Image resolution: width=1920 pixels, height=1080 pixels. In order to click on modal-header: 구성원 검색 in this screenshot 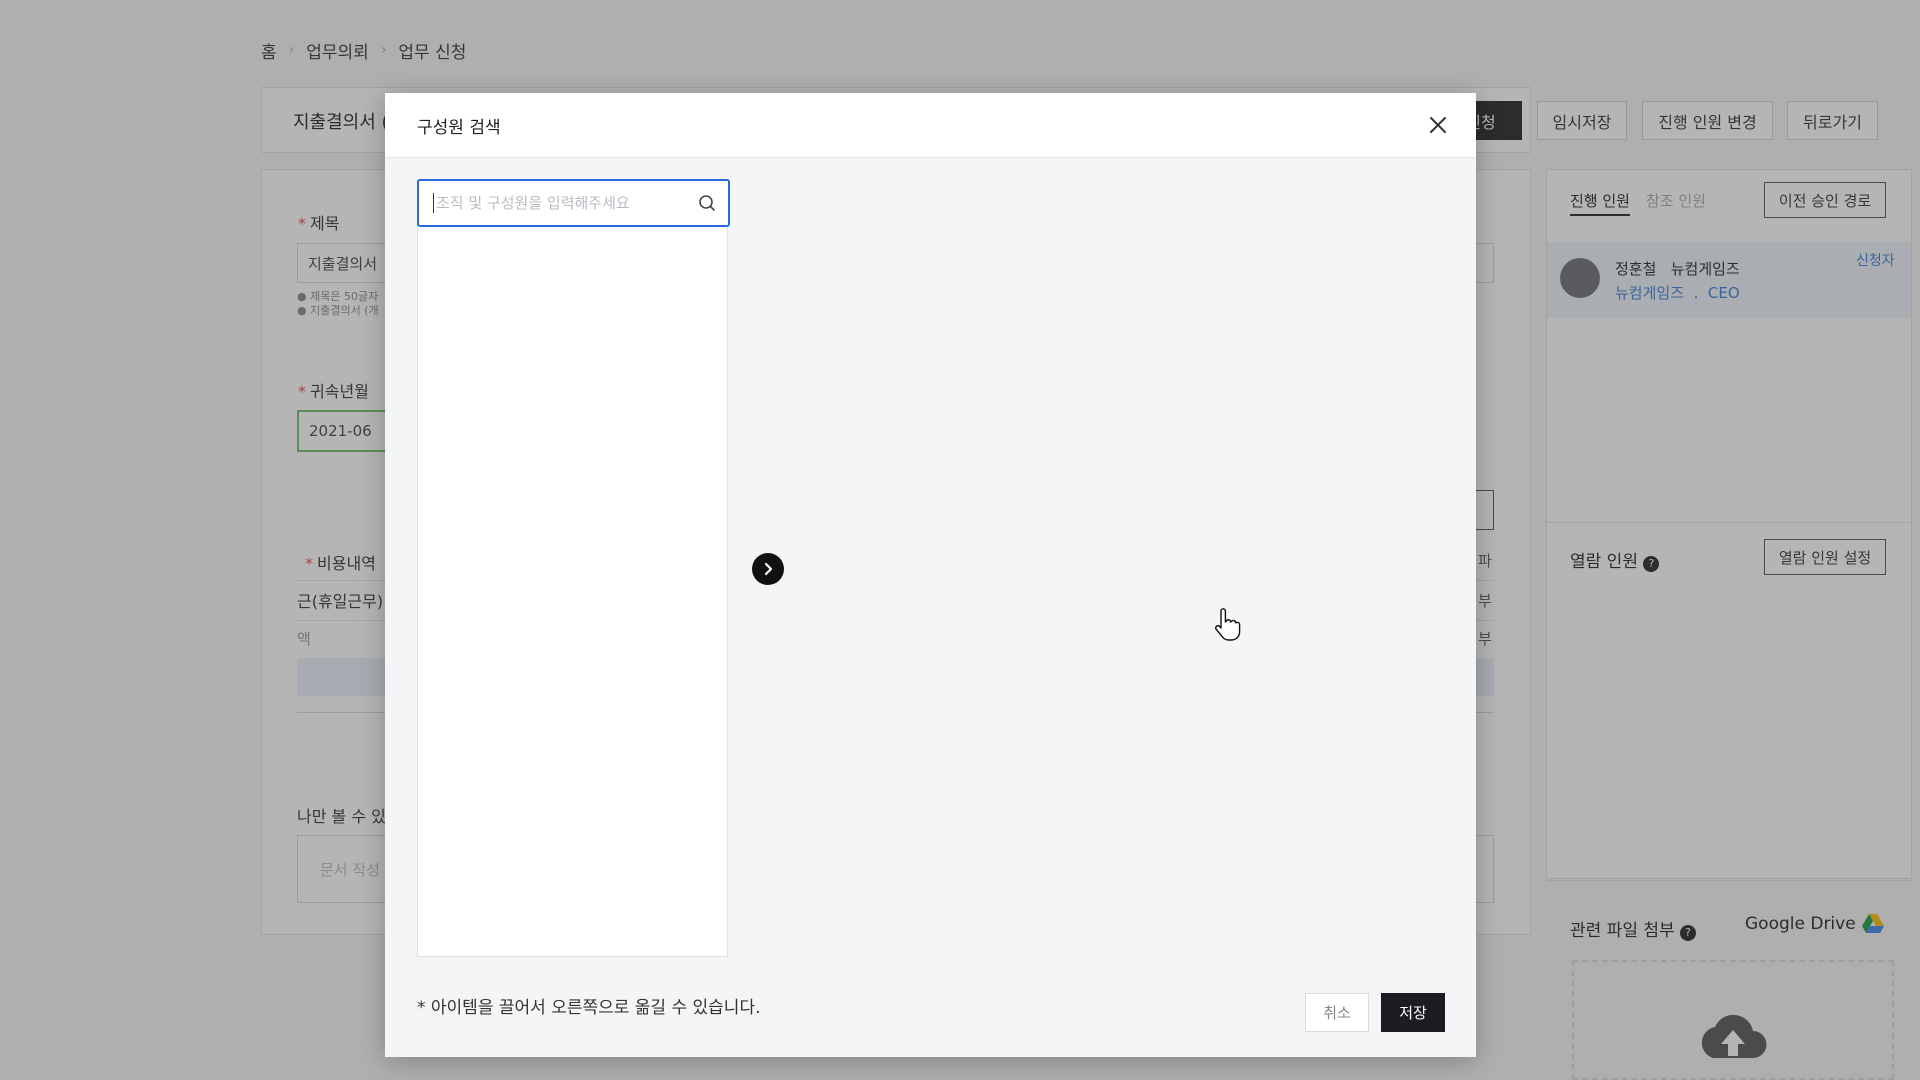, I will do `click(930, 125)`.